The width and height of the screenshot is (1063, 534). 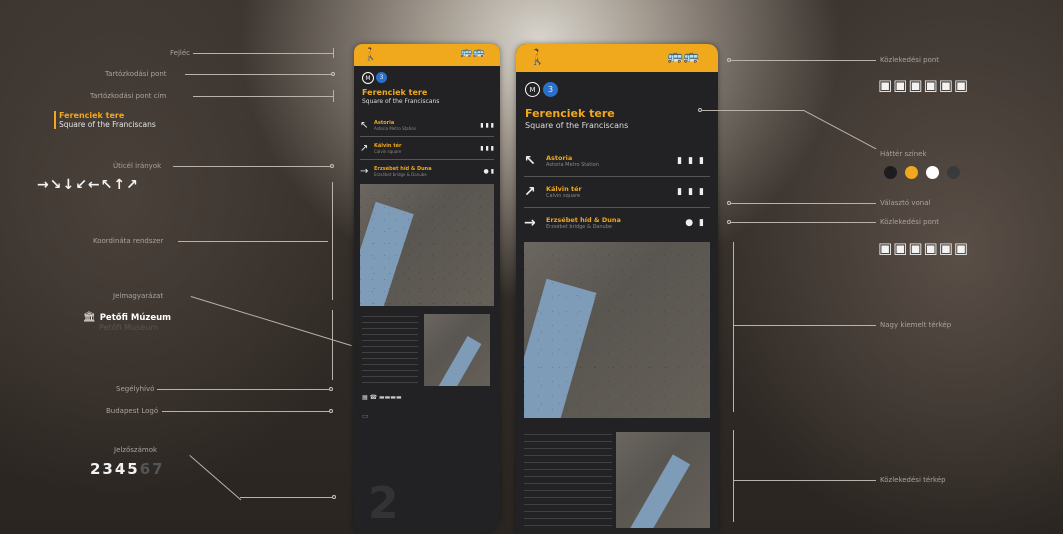 What do you see at coordinates (911, 172) in the screenshot?
I see `swatch-orange` at bounding box center [911, 172].